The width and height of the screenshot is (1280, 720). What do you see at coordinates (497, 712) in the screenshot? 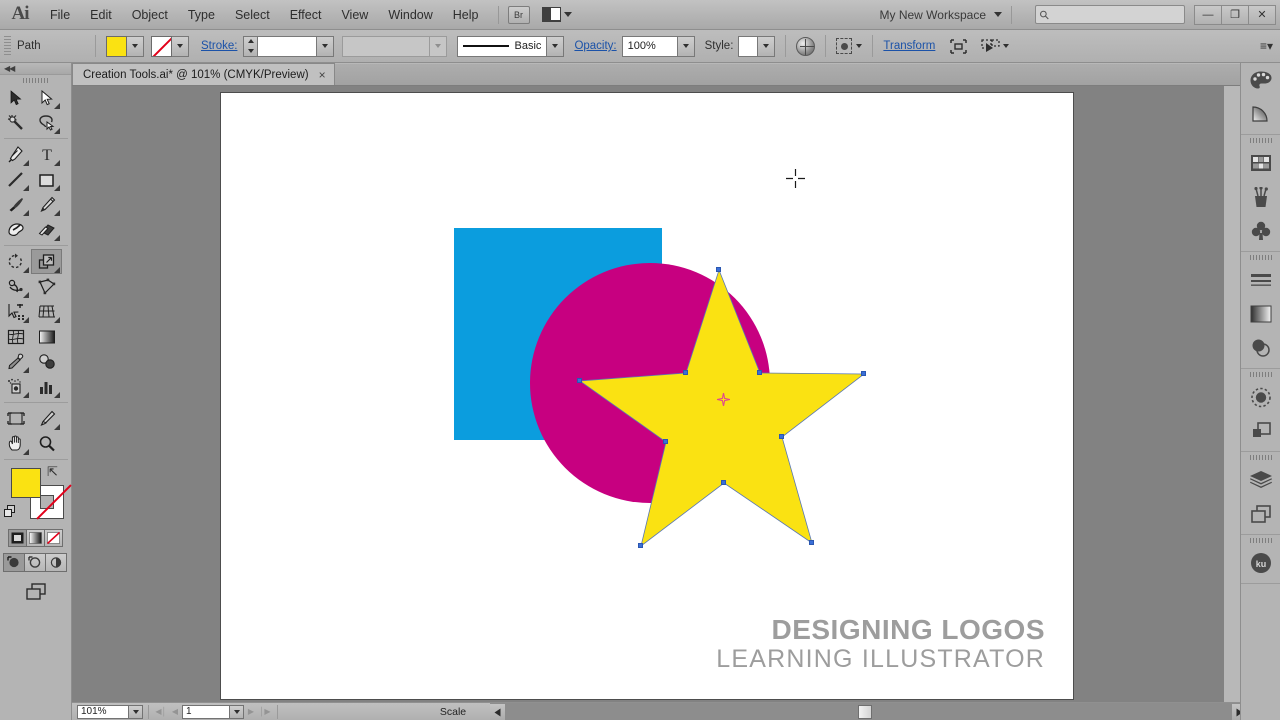
I see `scroll-left-button` at bounding box center [497, 712].